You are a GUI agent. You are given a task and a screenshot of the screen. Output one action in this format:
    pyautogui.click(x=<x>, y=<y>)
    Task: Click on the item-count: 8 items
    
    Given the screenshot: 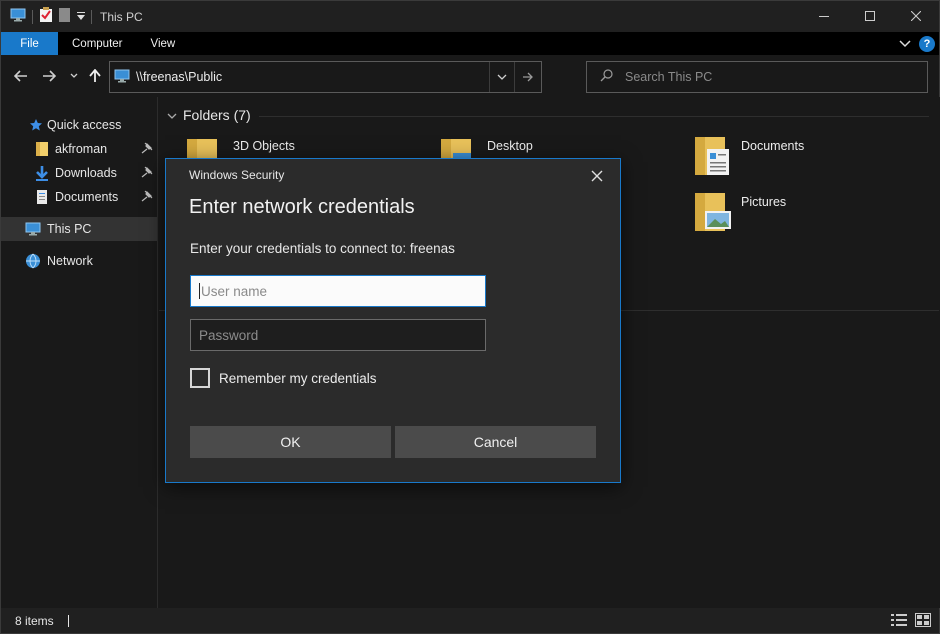 What is the action you would take?
    pyautogui.click(x=34, y=620)
    